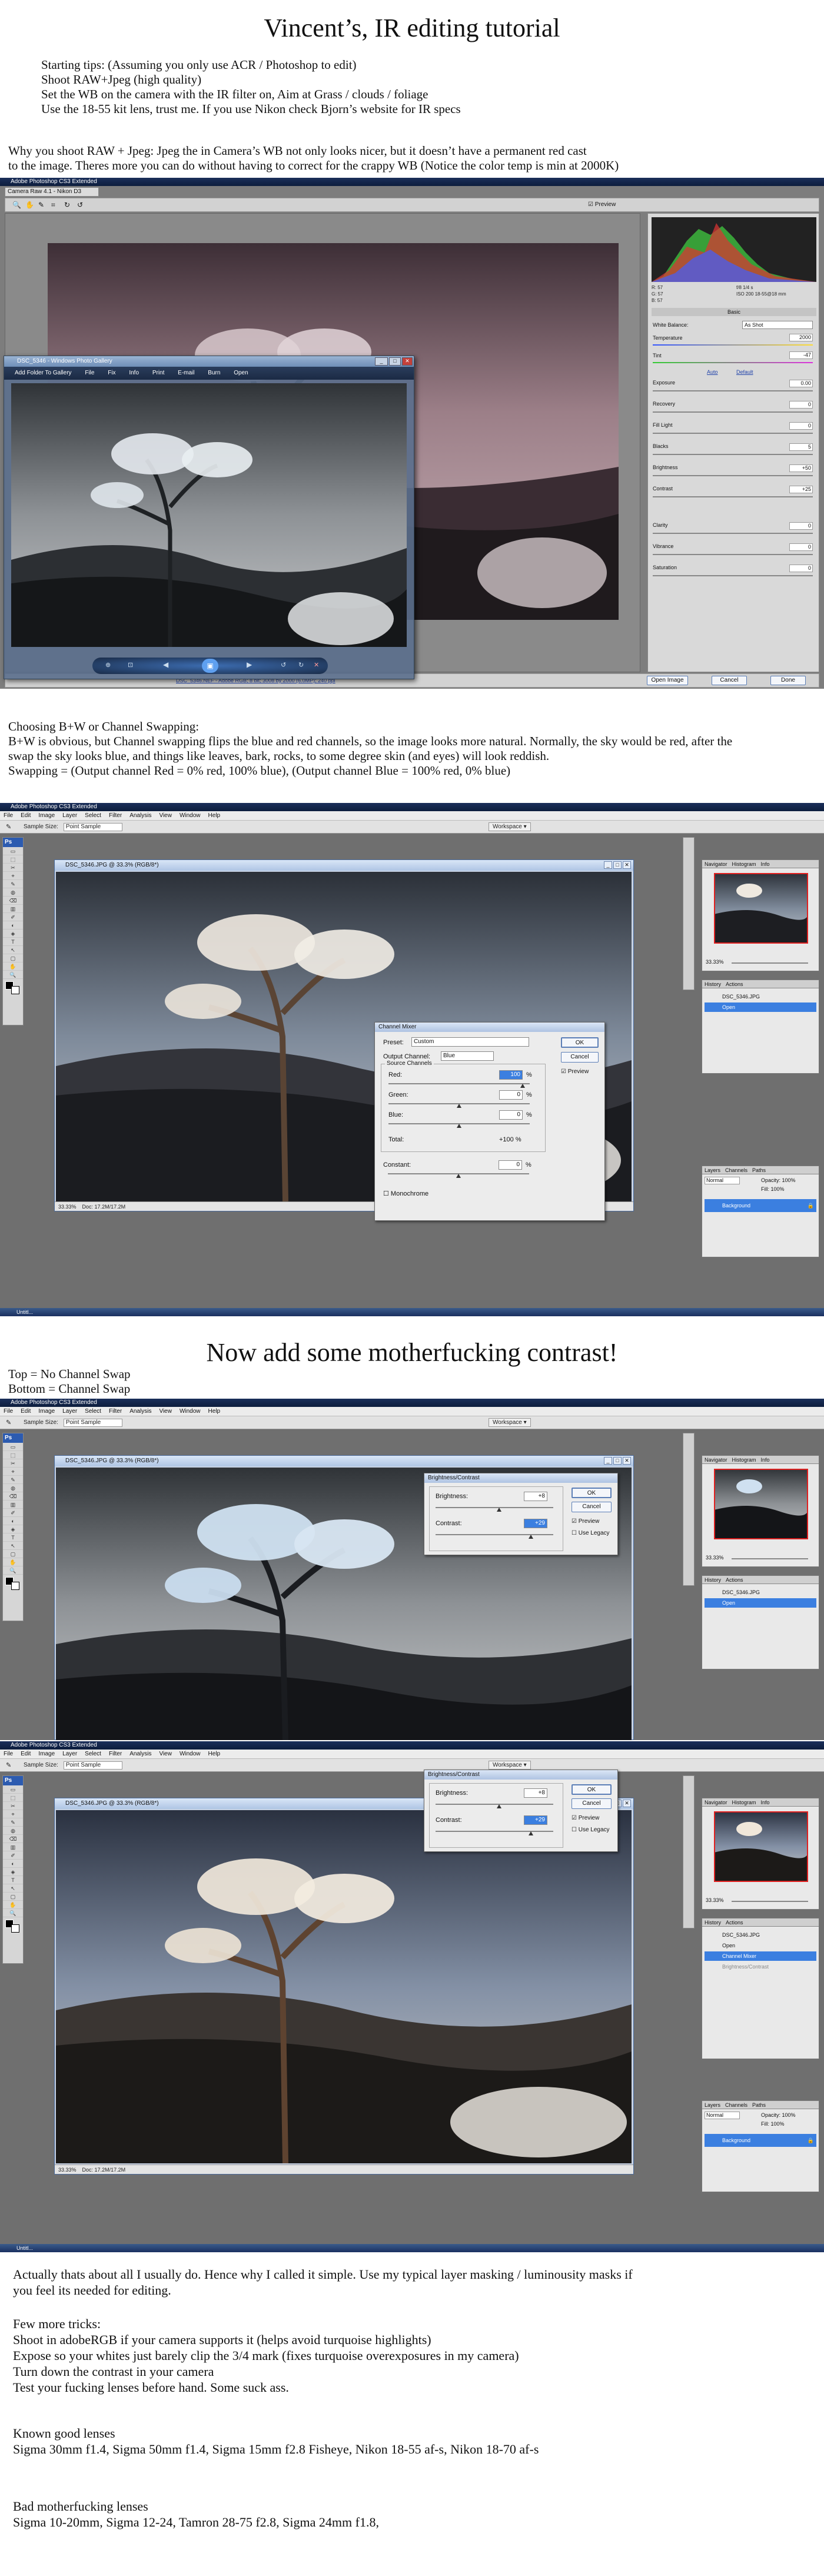  What do you see at coordinates (92, 1423) in the screenshot?
I see `sample-size-select: Point Sample` at bounding box center [92, 1423].